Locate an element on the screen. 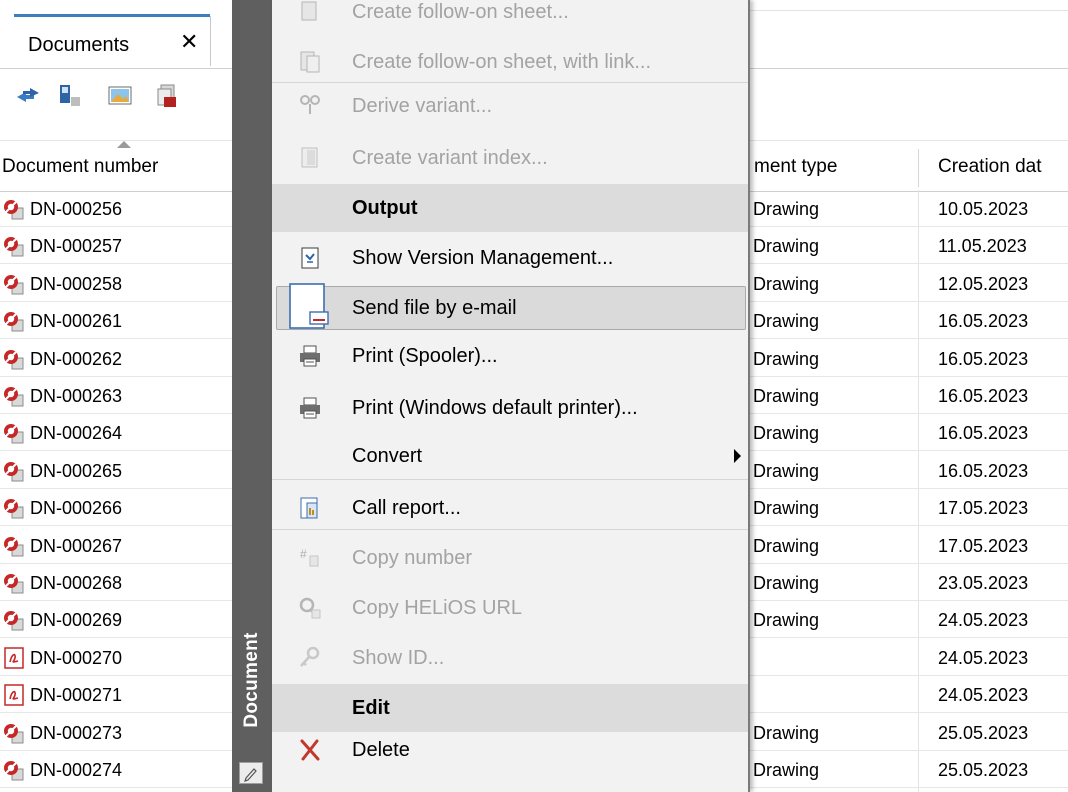 This screenshot has height=792, width=1068. document-number-cell: DN-000274 is located at coordinates (120, 769).